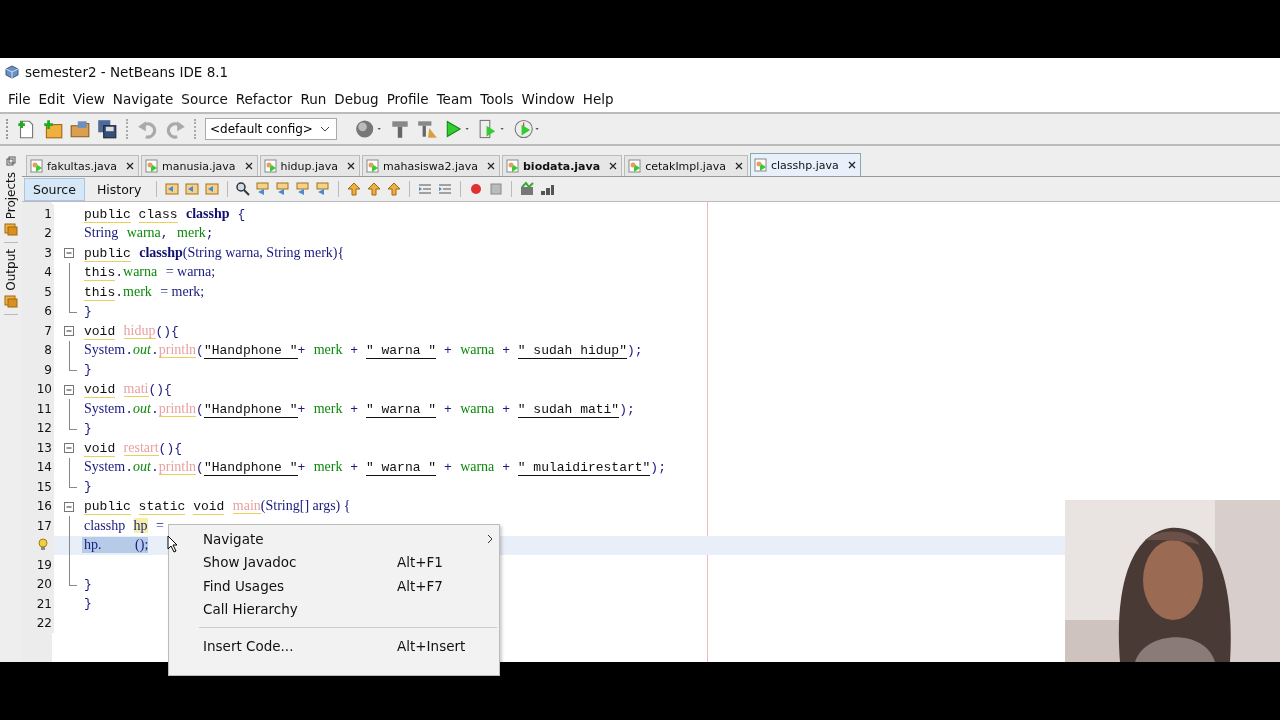 This screenshot has height=720, width=1280. What do you see at coordinates (356, 99) in the screenshot?
I see `menu-item: Debug` at bounding box center [356, 99].